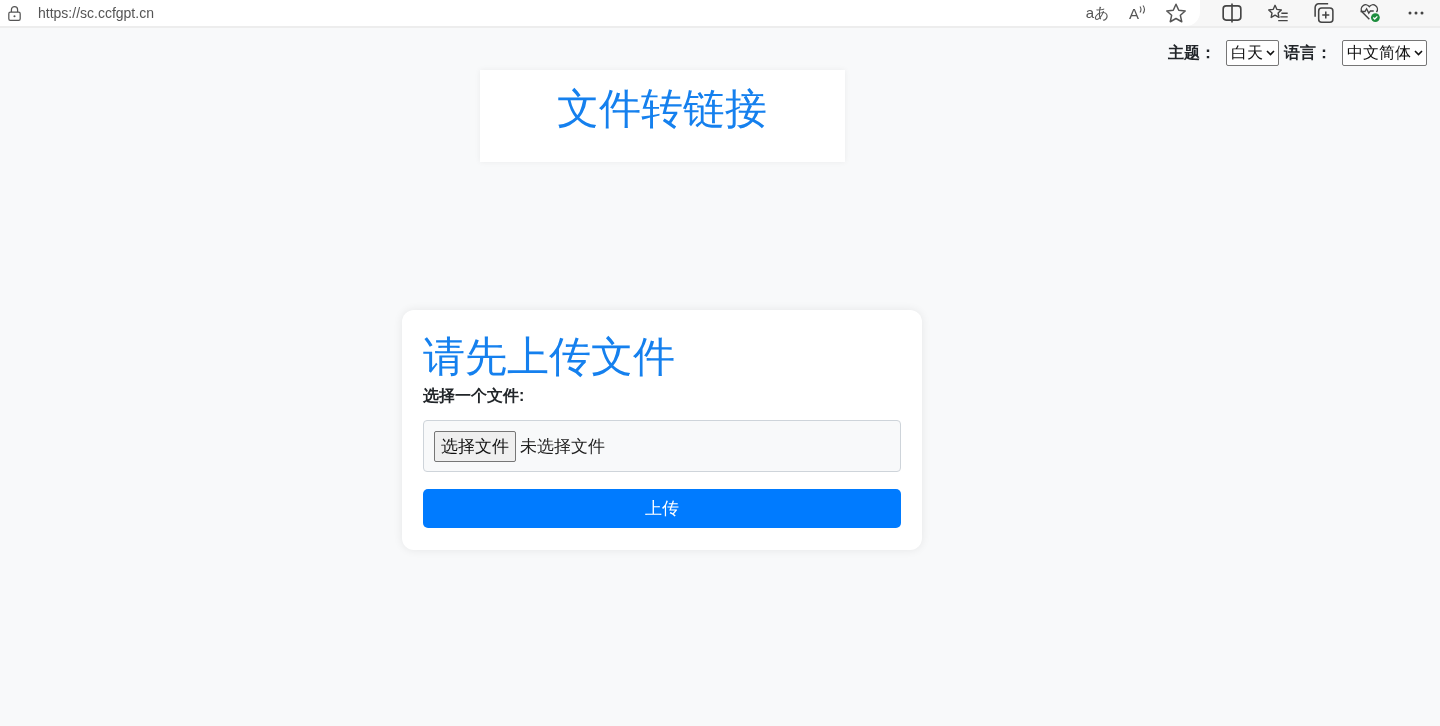 Image resolution: width=1440 pixels, height=726 pixels. I want to click on collections-button, so click(1324, 13).